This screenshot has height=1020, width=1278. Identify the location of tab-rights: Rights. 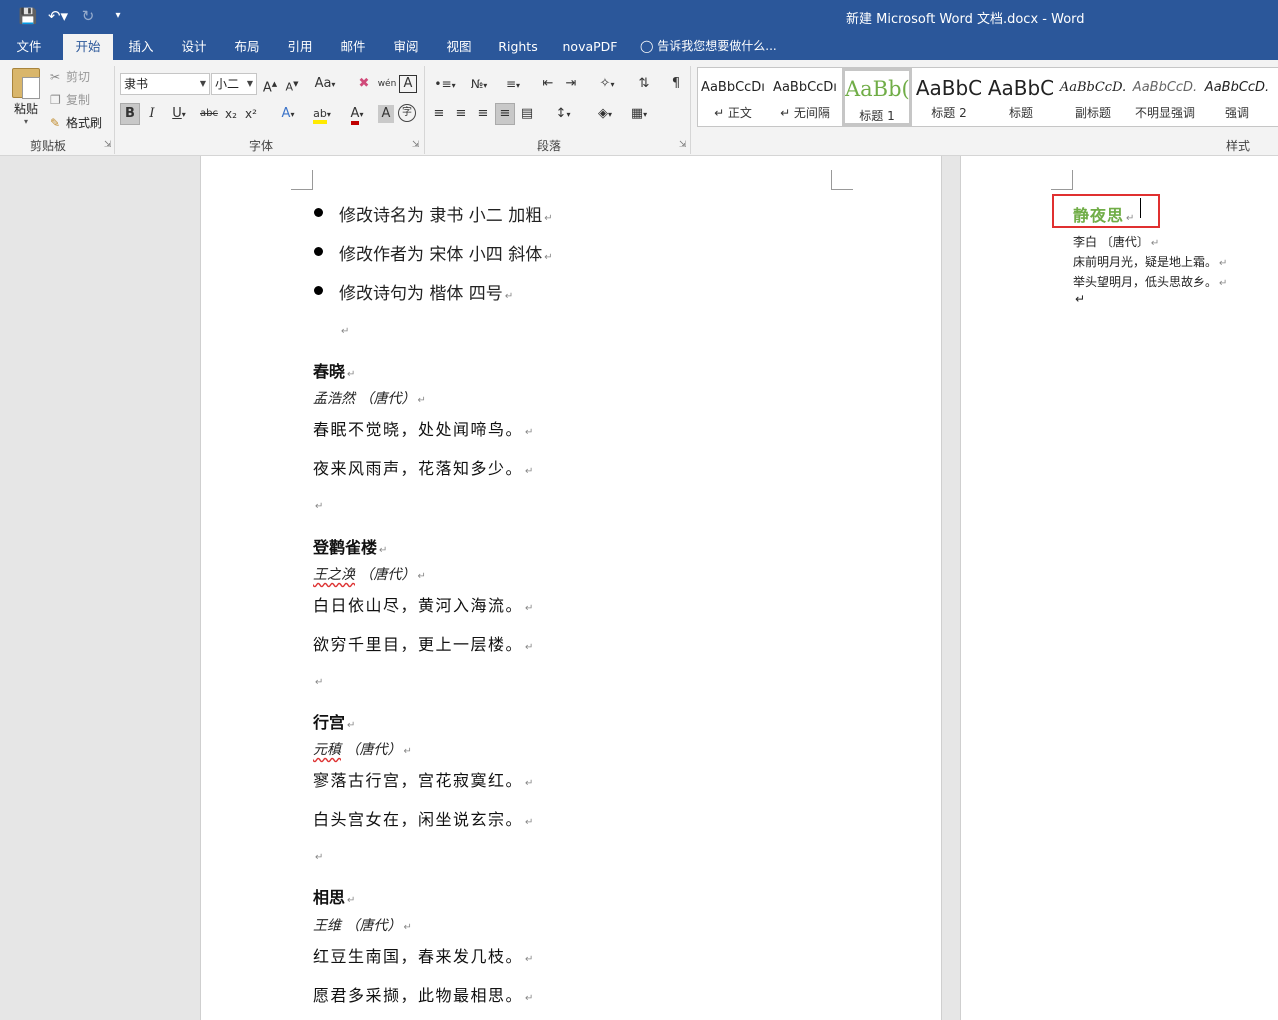
(518, 47).